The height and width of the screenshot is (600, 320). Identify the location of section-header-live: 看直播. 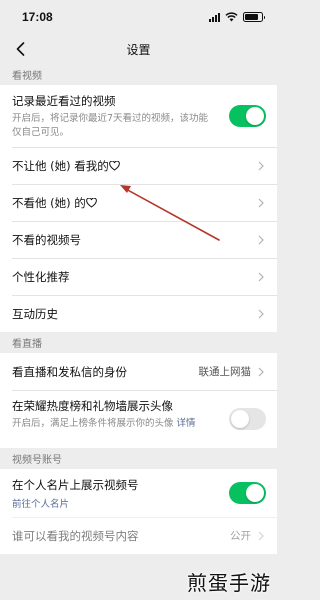
(27, 344).